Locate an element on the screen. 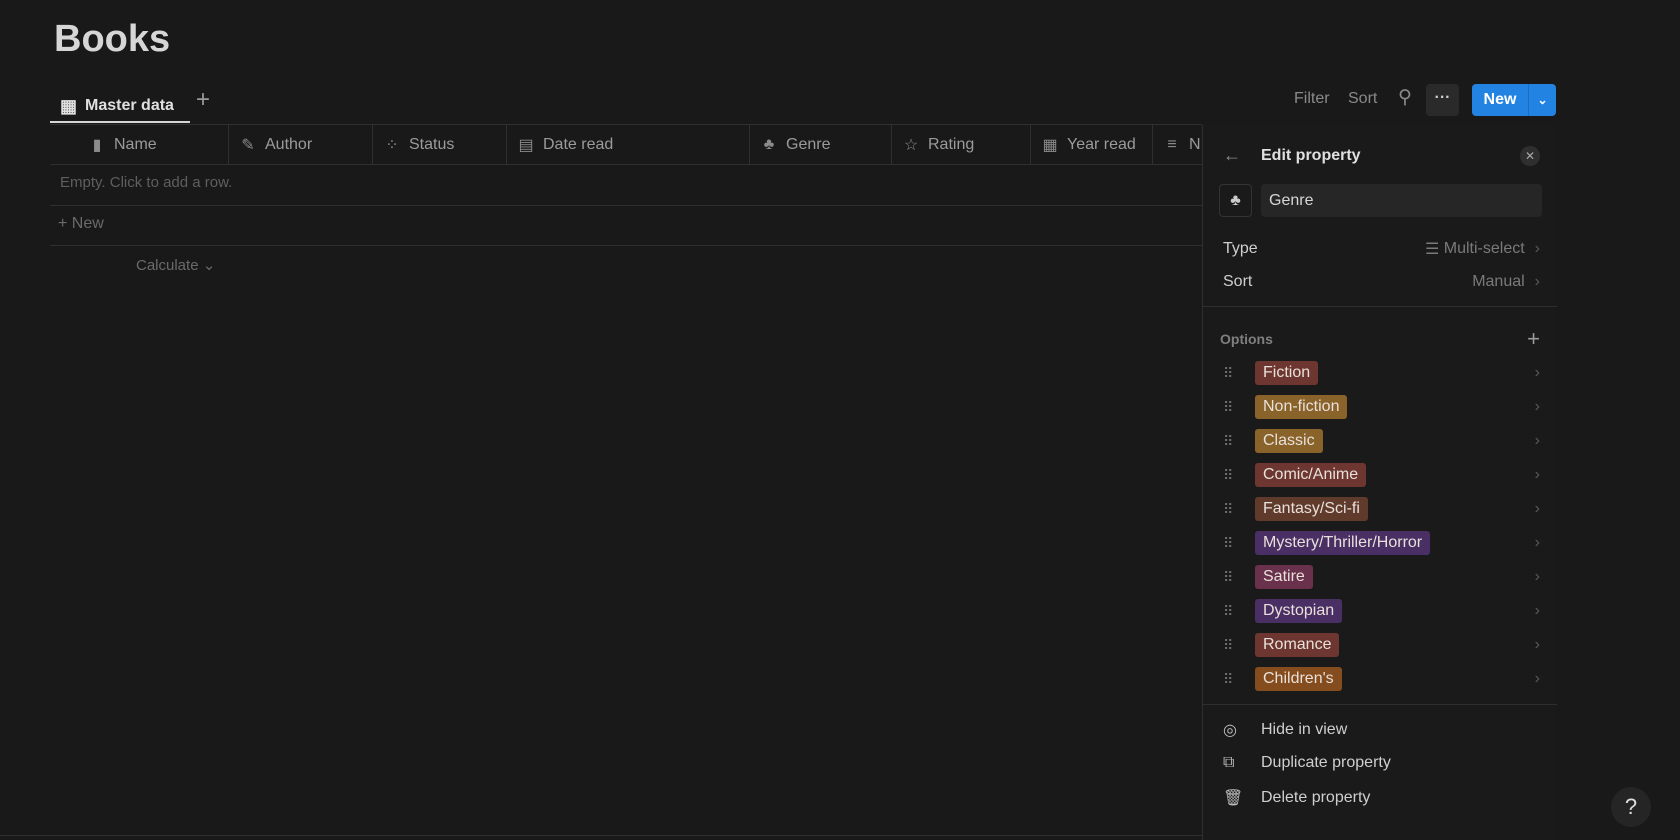 Image resolution: width=1680 pixels, height=840 pixels. column-header-name: ▮ Name is located at coordinates (139, 144).